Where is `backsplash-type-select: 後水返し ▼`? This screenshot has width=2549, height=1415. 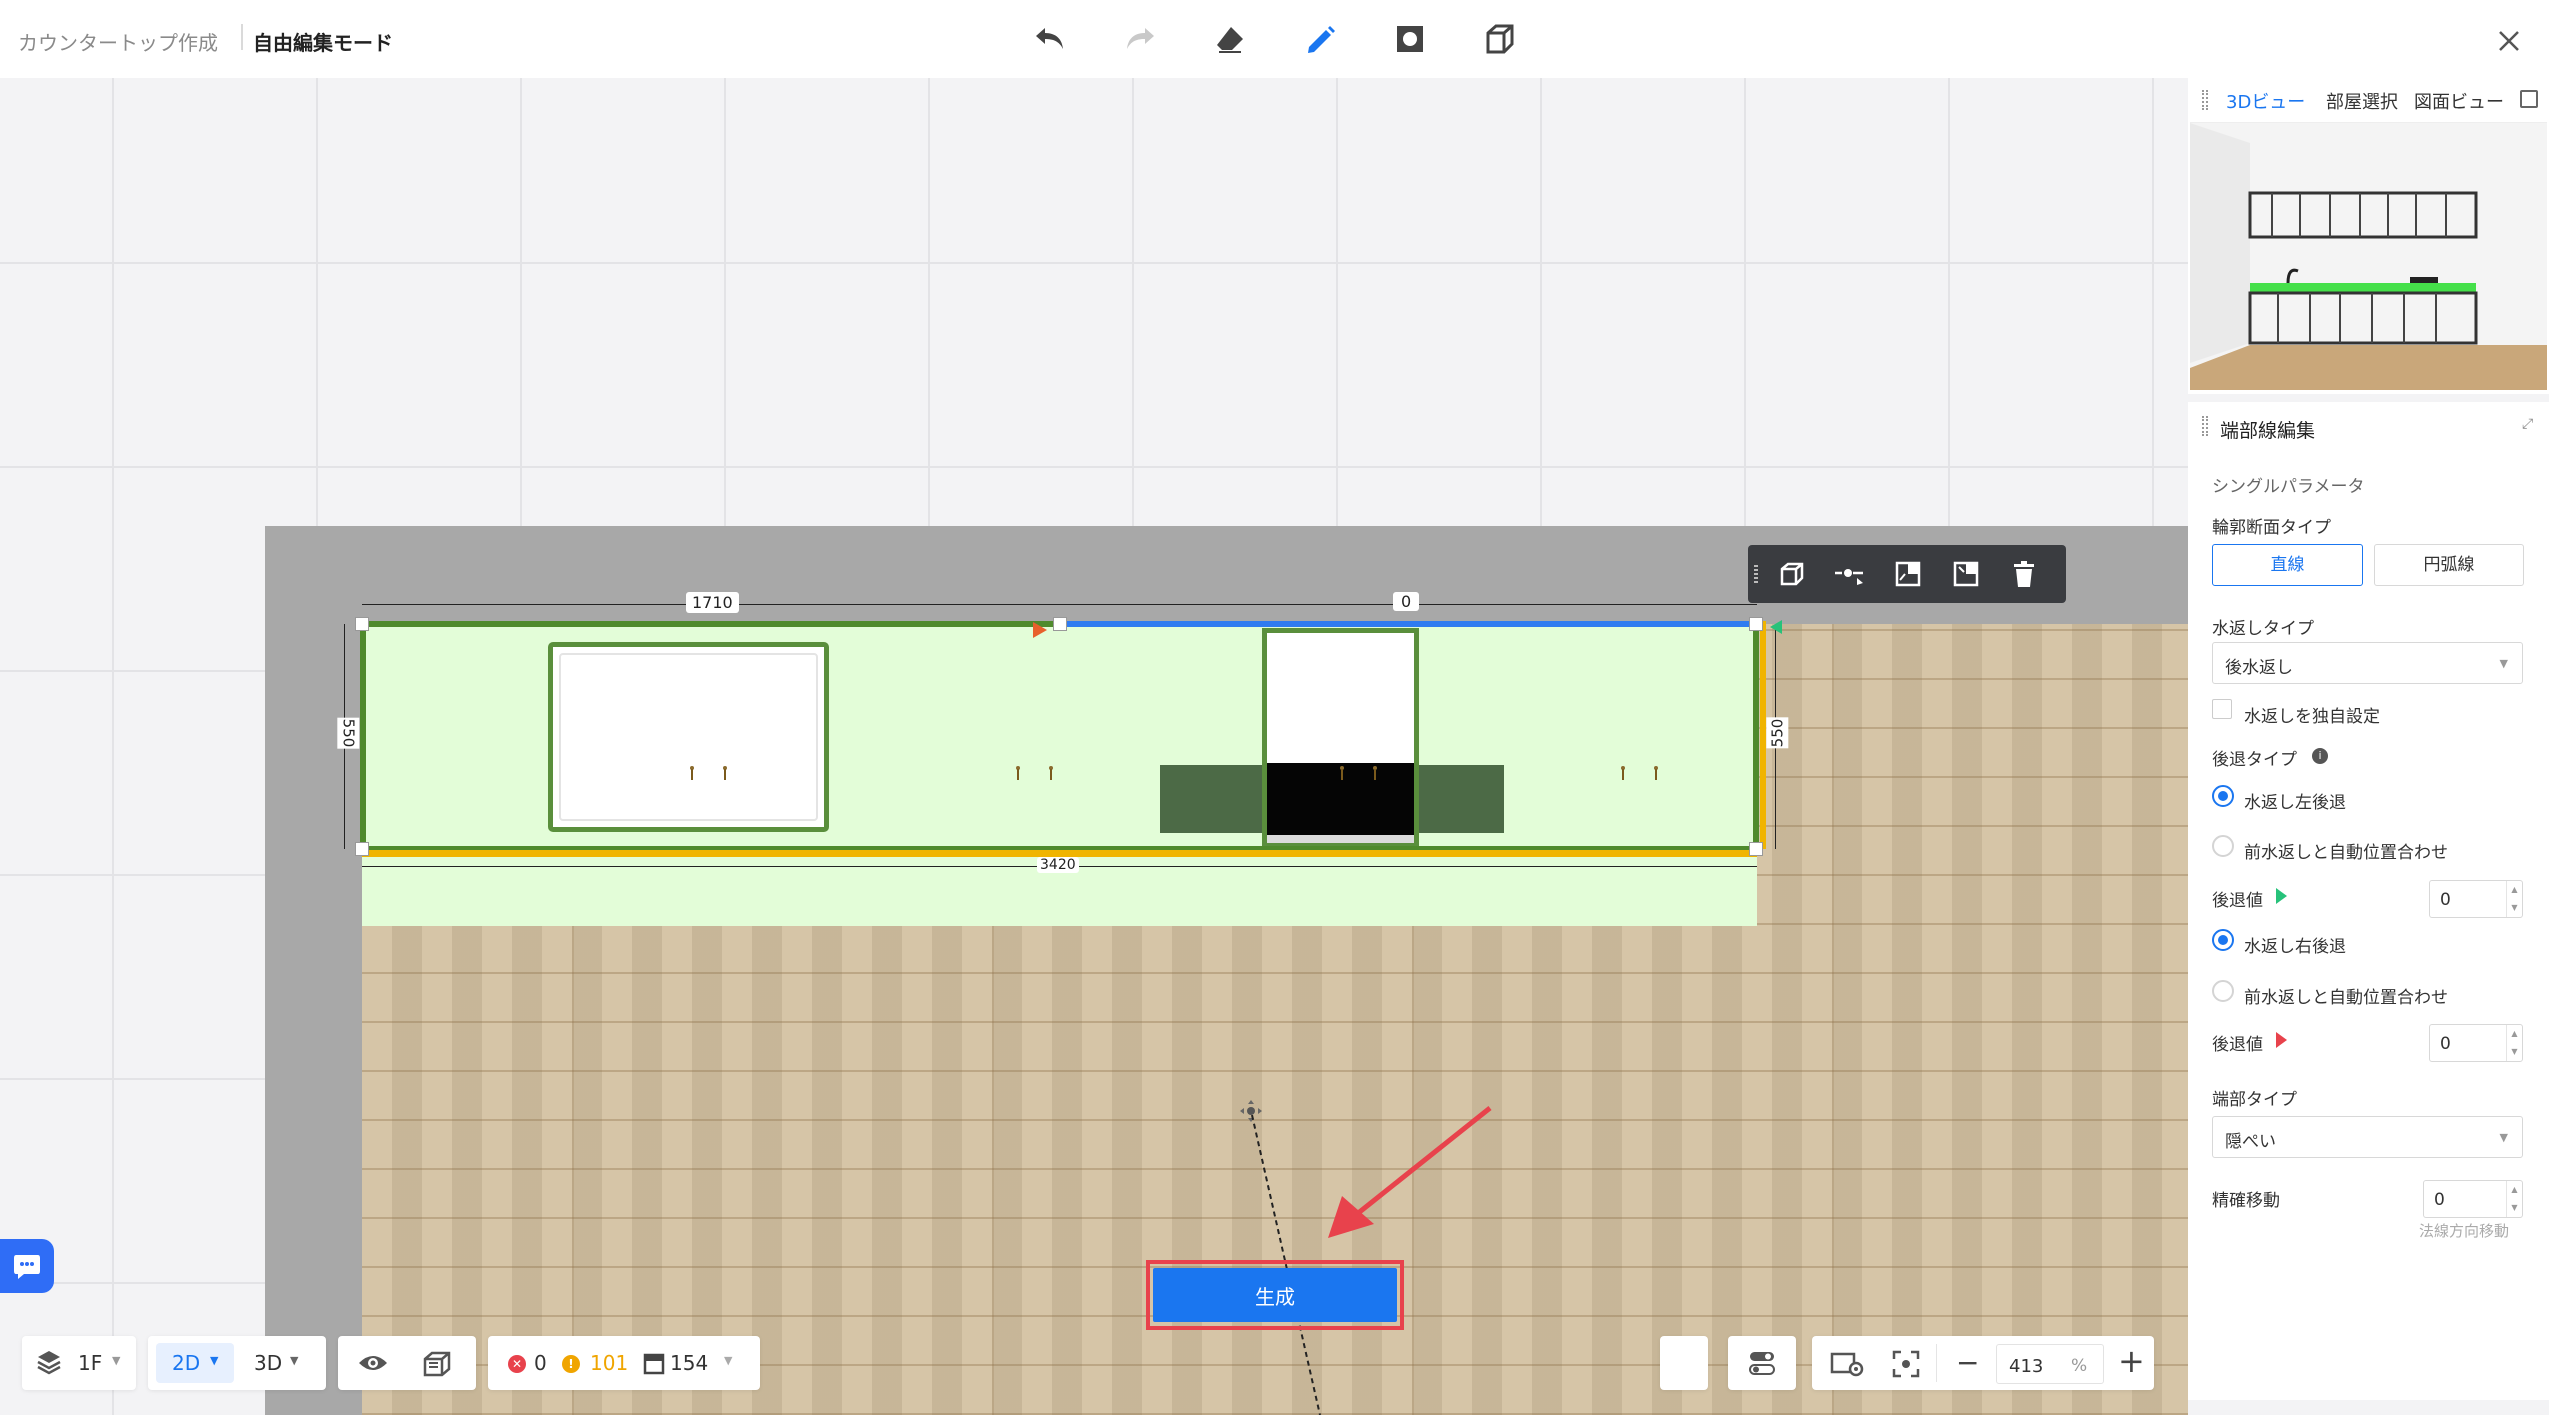
backsplash-type-select: 後水返し ▼ is located at coordinates (2367, 663).